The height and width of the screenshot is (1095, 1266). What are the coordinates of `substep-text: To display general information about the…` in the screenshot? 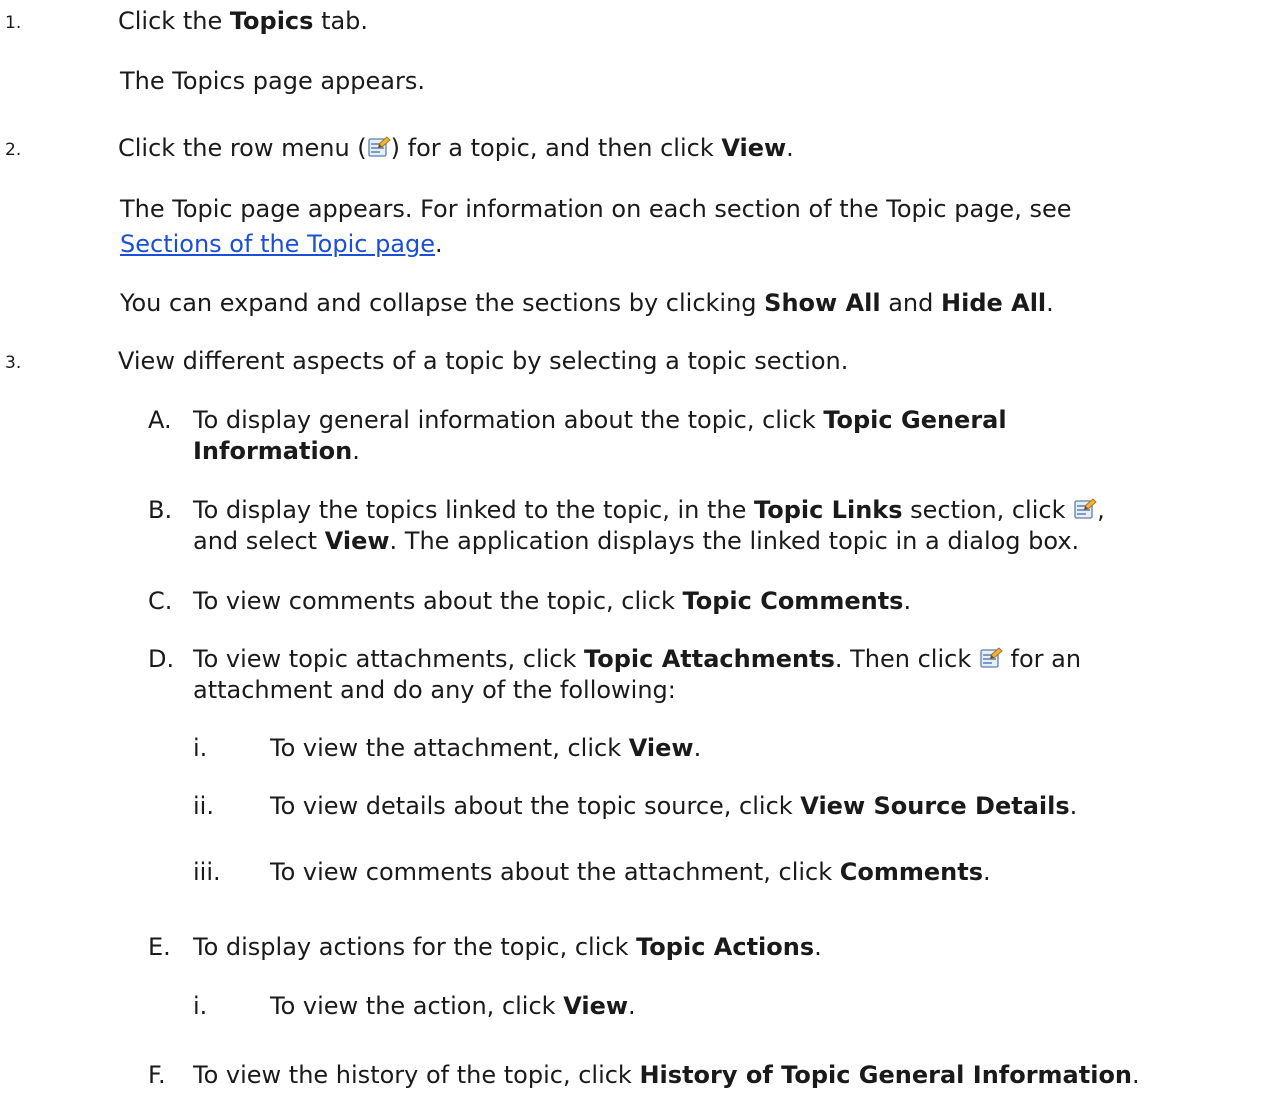 It's located at (600, 420).